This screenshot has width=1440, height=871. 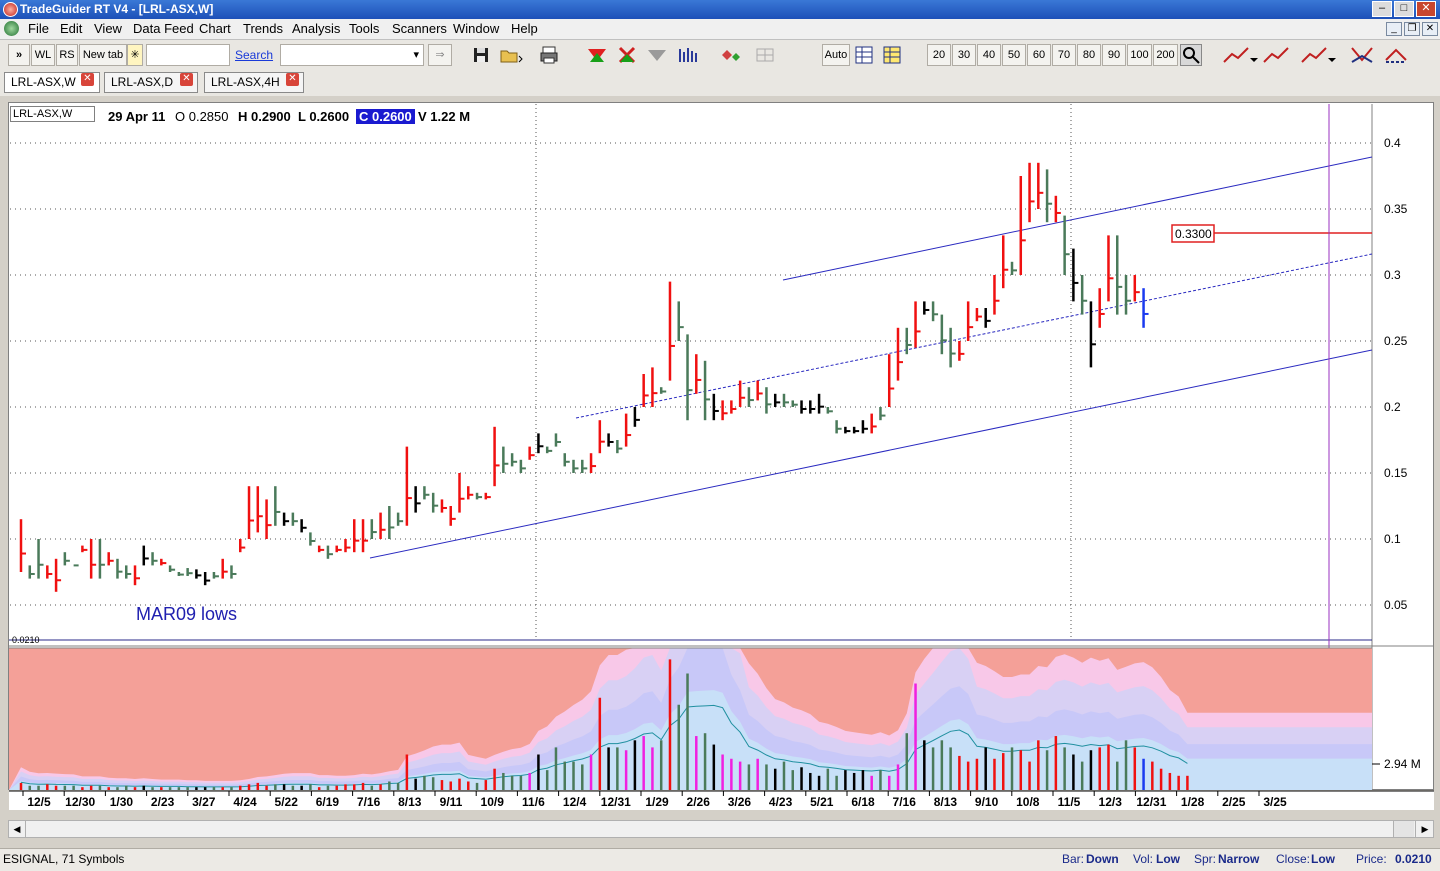 What do you see at coordinates (1193, 802) in the screenshot?
I see `x-tick-label: 1/28` at bounding box center [1193, 802].